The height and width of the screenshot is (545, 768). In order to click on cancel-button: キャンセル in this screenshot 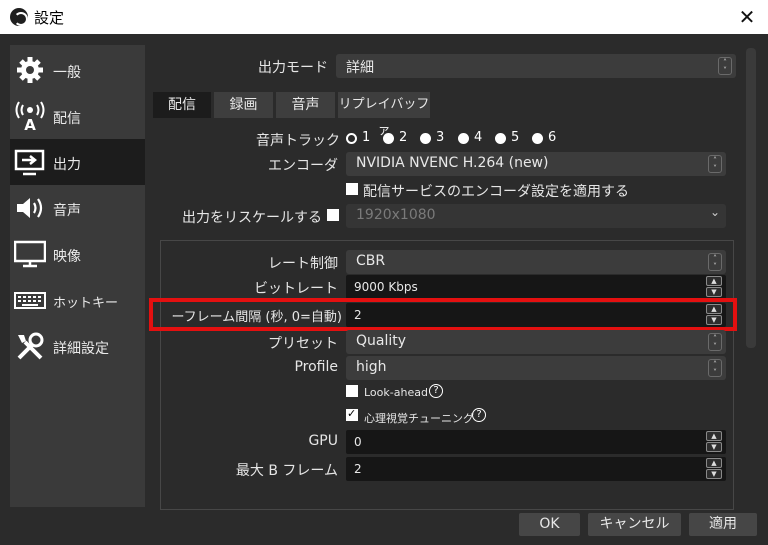, I will do `click(634, 524)`.